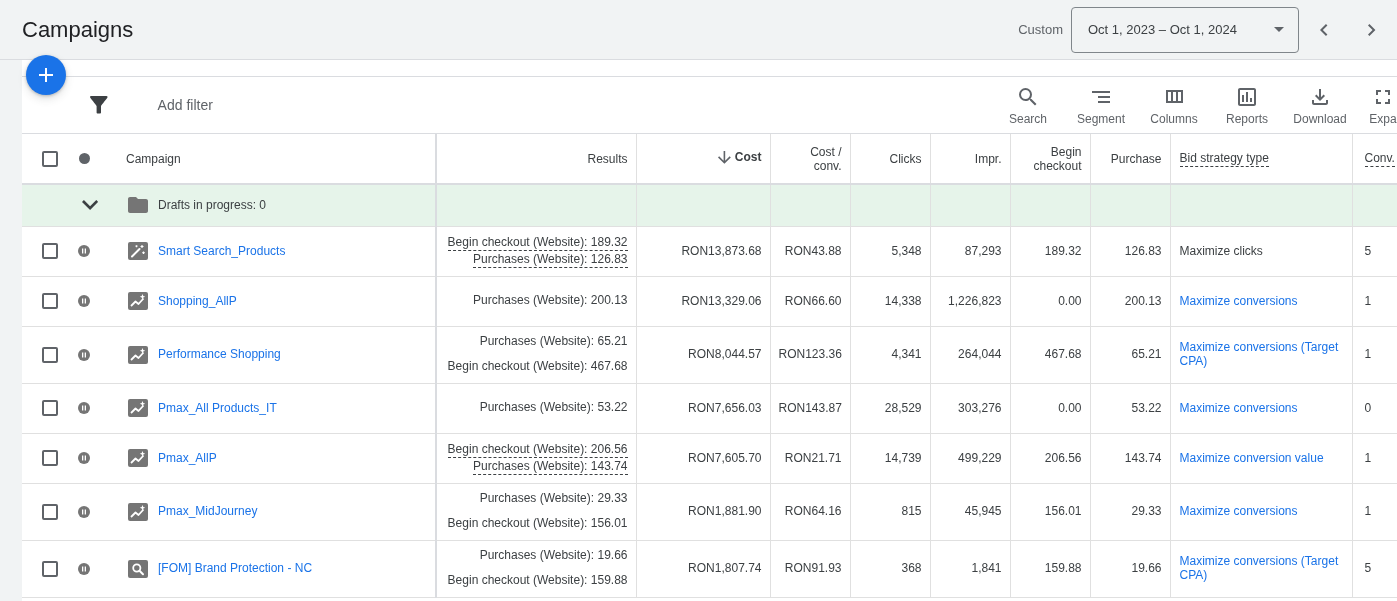 The height and width of the screenshot is (601, 1397). What do you see at coordinates (550, 466) in the screenshot?
I see `result-text: Purchases (Website): 143.74` at bounding box center [550, 466].